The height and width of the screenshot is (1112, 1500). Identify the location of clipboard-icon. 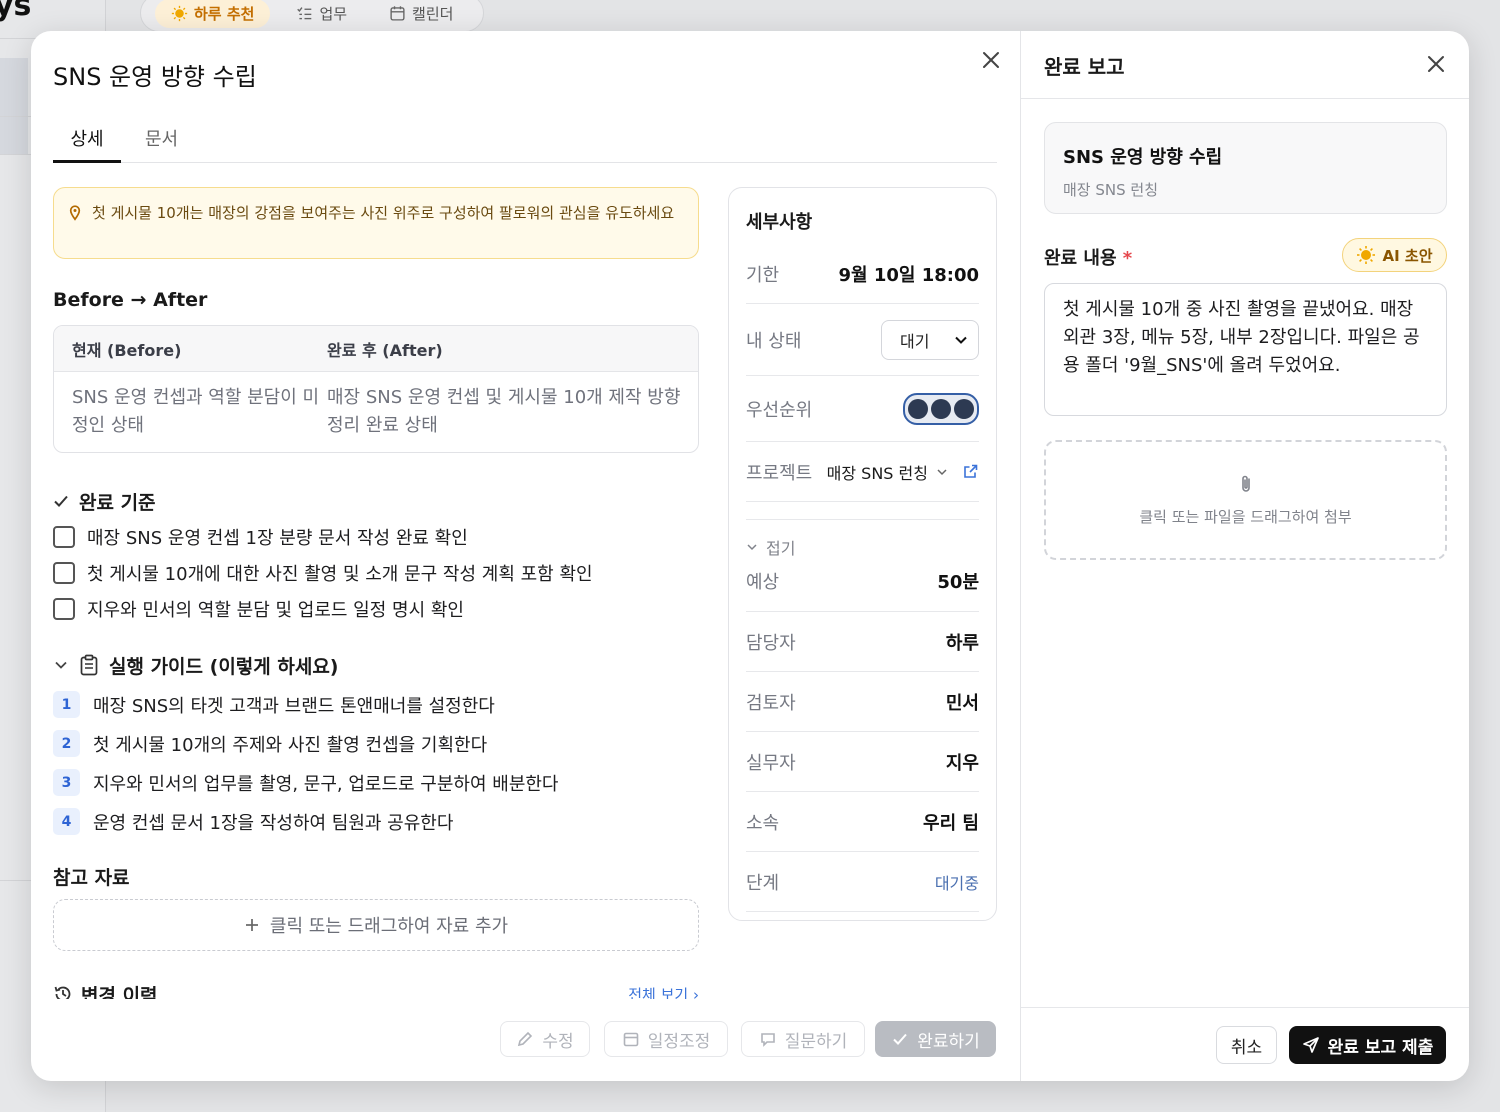
(89, 665).